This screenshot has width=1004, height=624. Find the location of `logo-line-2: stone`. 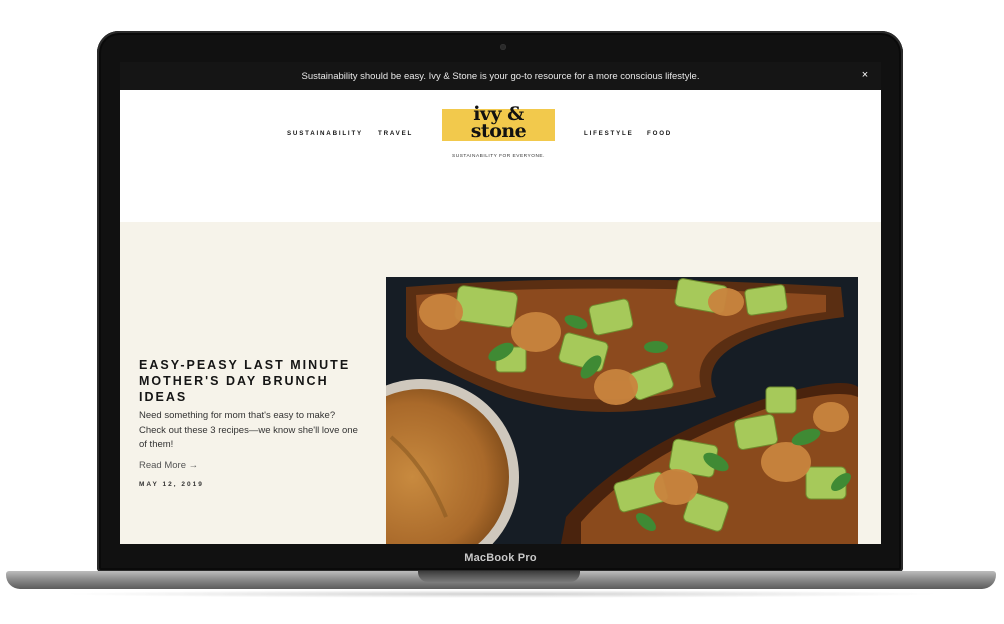

logo-line-2: stone is located at coordinates (498, 131).